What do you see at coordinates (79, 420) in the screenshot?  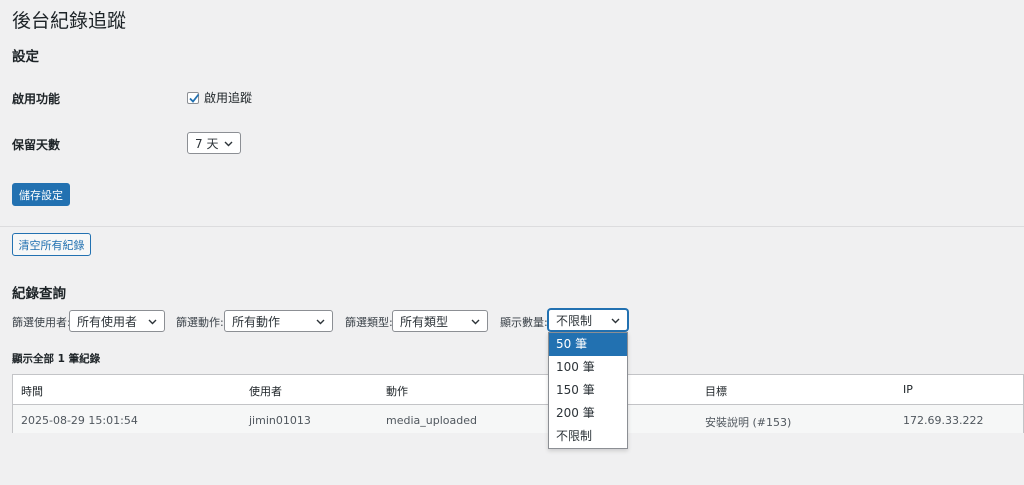 I see `cell-time: 2025-08-29 15:01:54` at bounding box center [79, 420].